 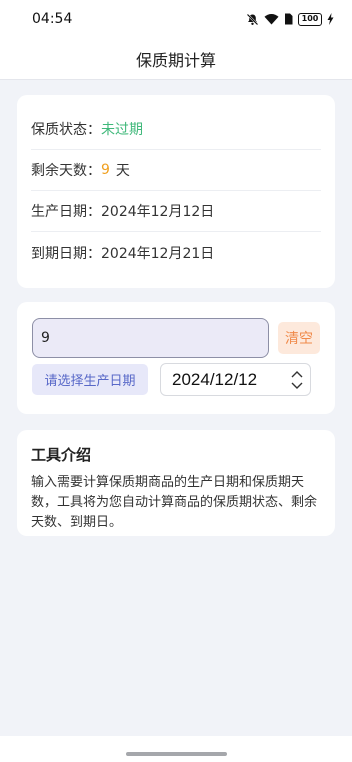 I want to click on navigation-bar, so click(x=176, y=749).